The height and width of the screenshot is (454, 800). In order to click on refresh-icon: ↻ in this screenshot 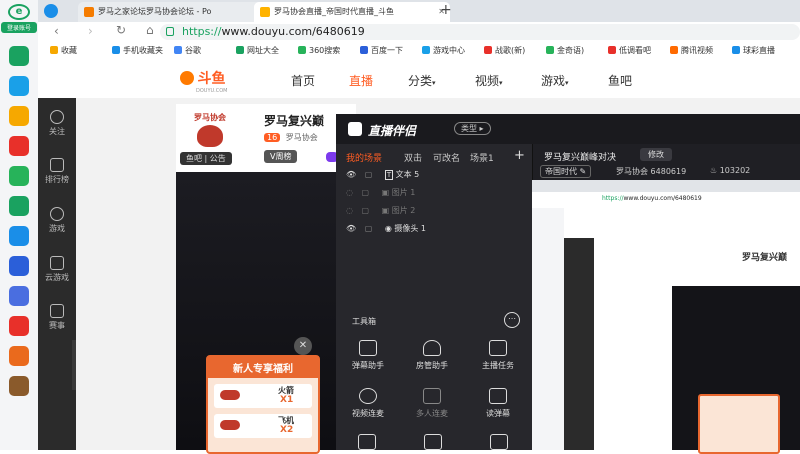, I will do `click(121, 30)`.